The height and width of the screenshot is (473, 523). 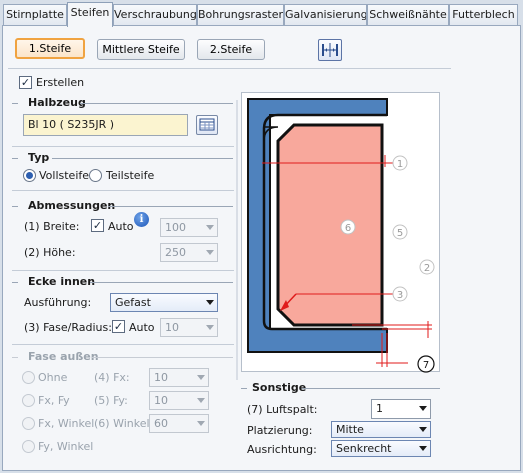 I want to click on ecke-innen-title: Ecke innen, so click(x=62, y=281).